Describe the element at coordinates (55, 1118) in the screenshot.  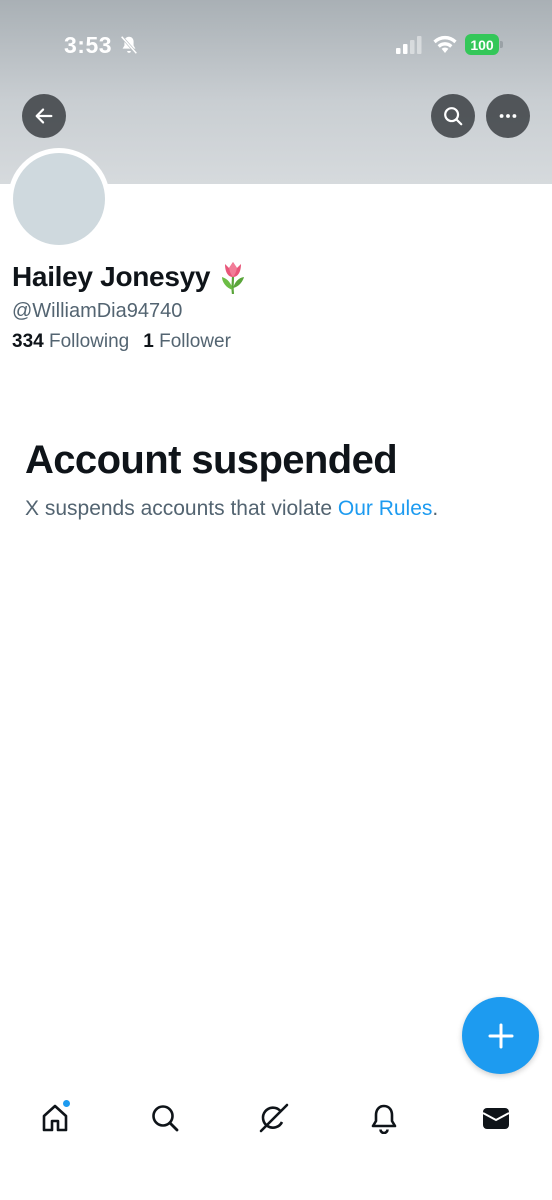
I see `tab-home` at that location.